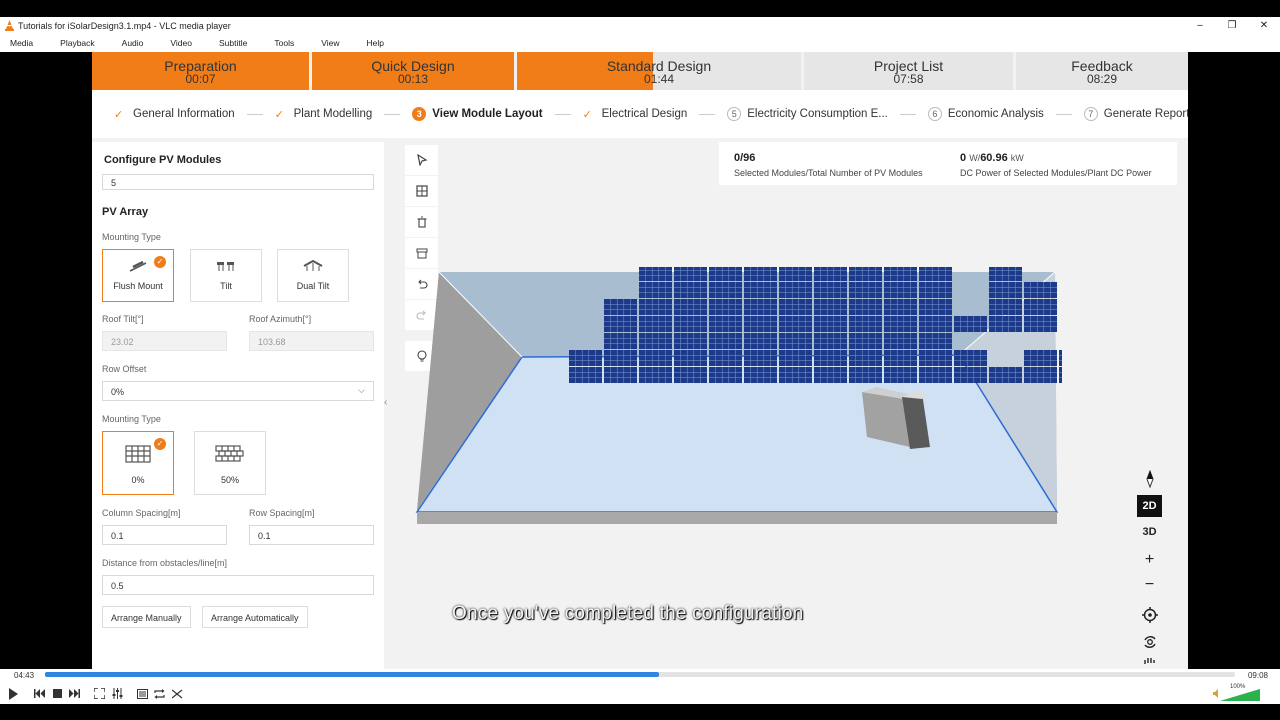 The image size is (1280, 720). Describe the element at coordinates (655, 114) in the screenshot. I see `step-electrical-design: ✓ Electrical Design` at that location.